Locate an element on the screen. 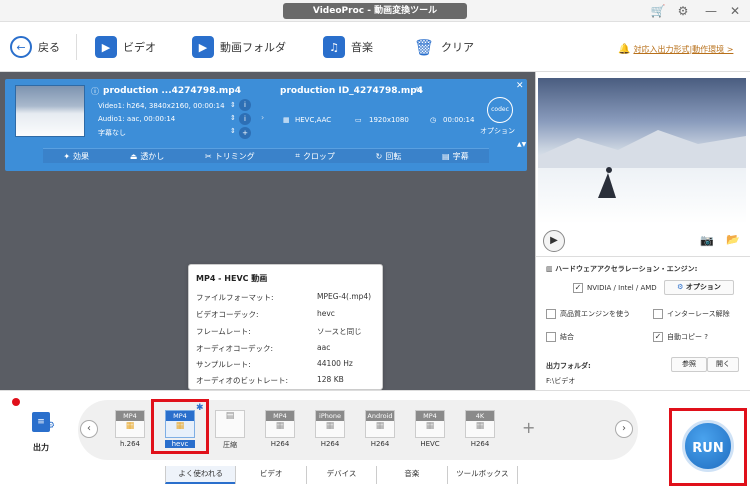 This screenshot has width=750, height=499. subtitle-stepper: ⇕ is located at coordinates (233, 131).